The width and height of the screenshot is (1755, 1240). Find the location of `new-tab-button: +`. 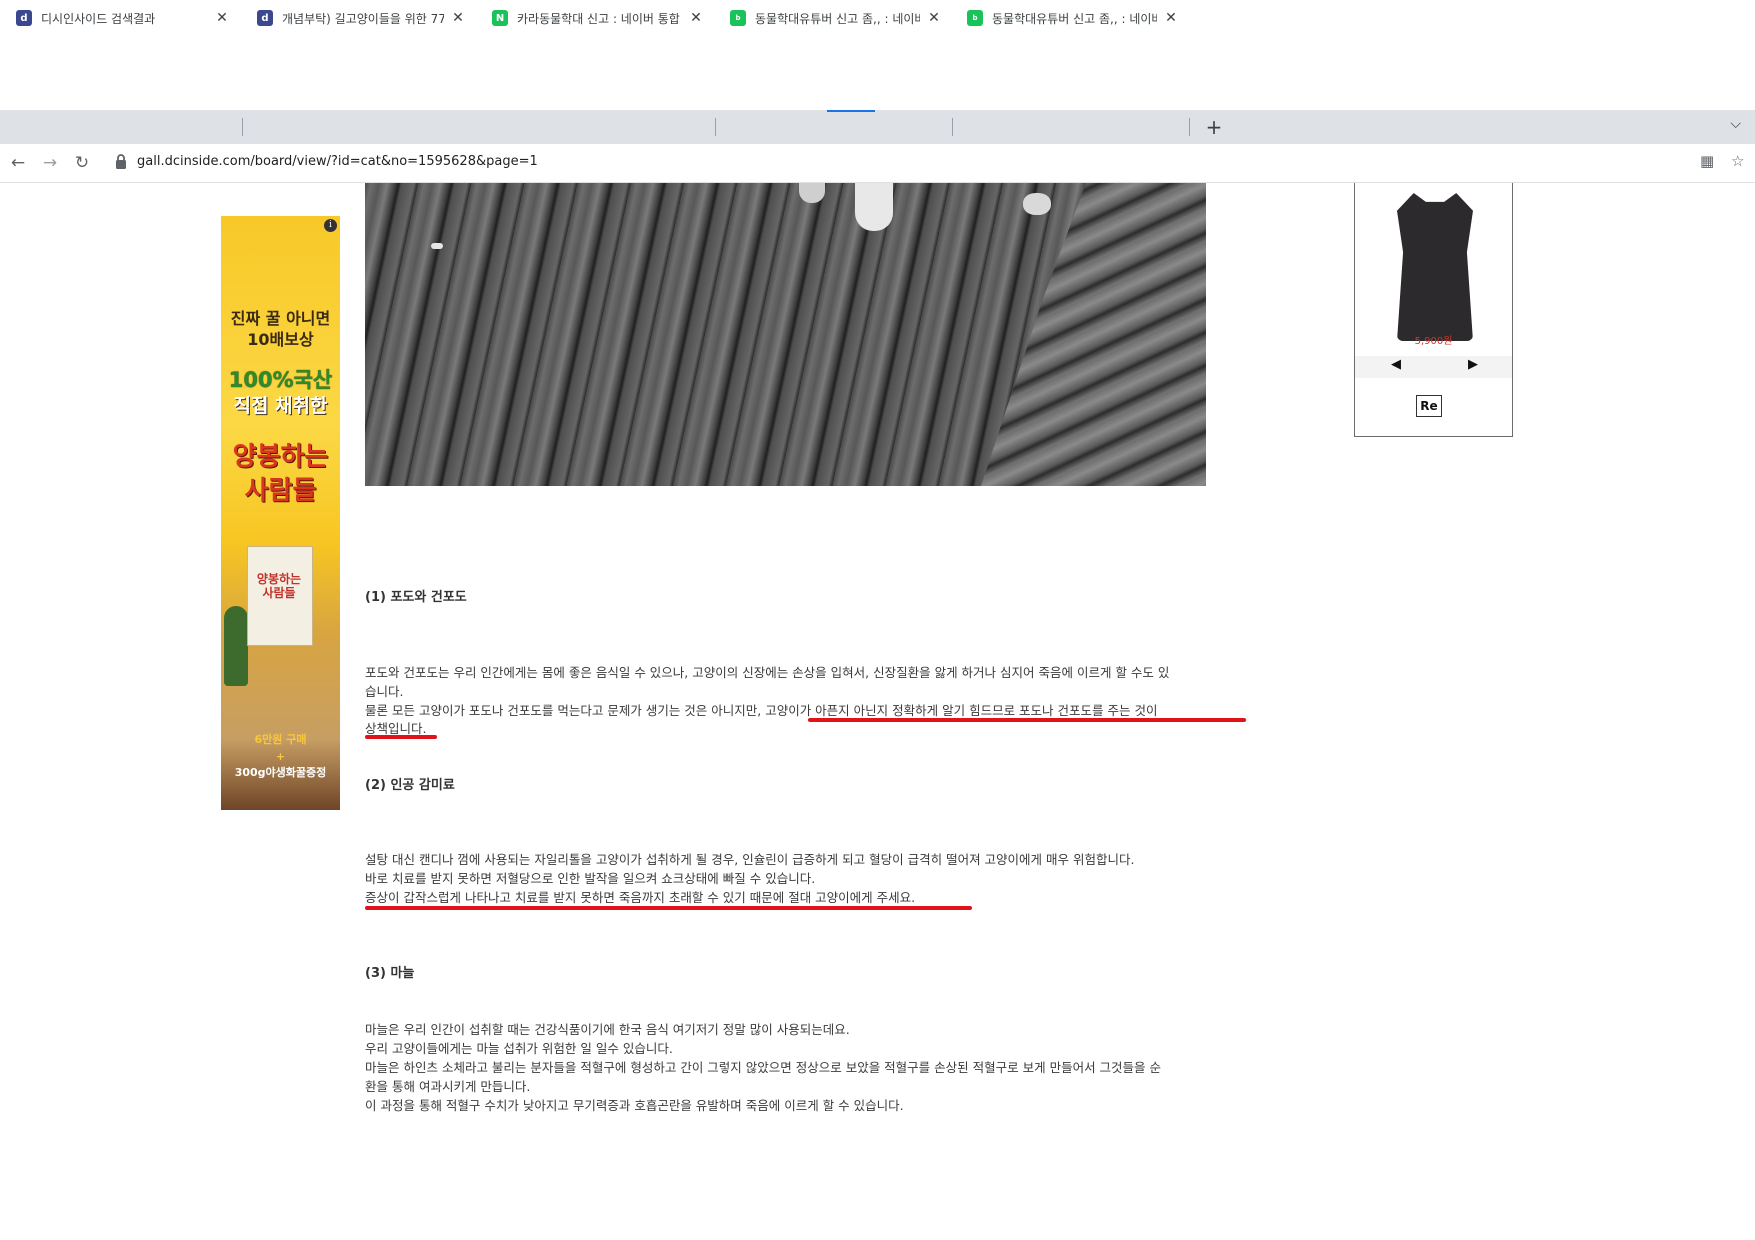

new-tab-button: + is located at coordinates (1214, 127).